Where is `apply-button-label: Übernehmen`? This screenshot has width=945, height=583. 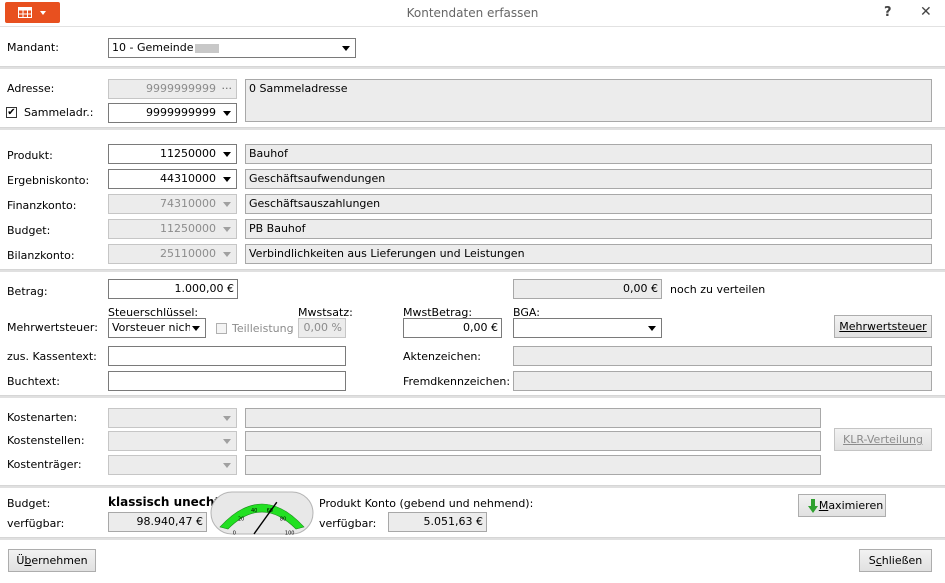 apply-button-label: Übernehmen is located at coordinates (52, 560).